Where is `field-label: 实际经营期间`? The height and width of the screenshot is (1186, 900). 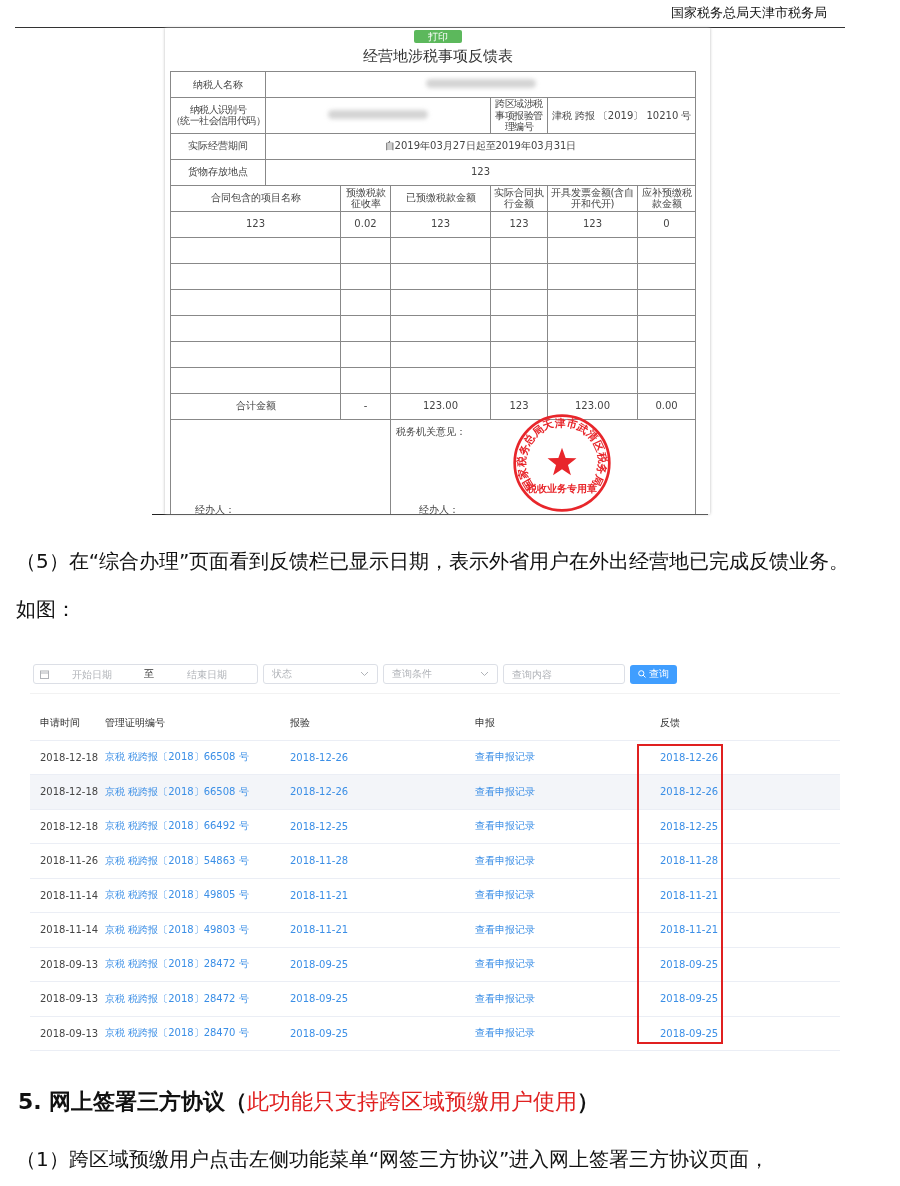 field-label: 实际经营期间 is located at coordinates (218, 146).